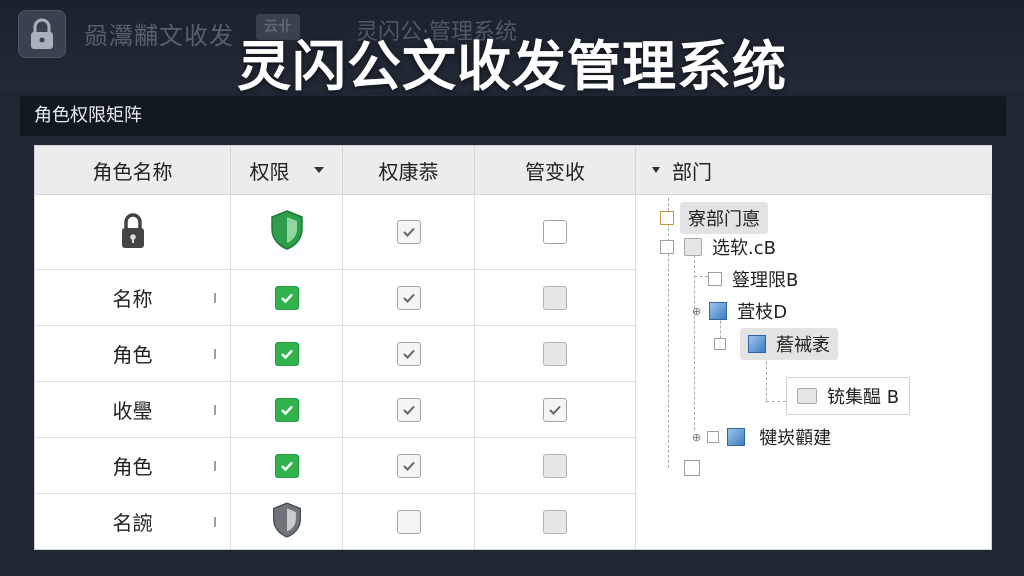  Describe the element at coordinates (814, 170) in the screenshot. I see `tree-header: 部门` at that location.